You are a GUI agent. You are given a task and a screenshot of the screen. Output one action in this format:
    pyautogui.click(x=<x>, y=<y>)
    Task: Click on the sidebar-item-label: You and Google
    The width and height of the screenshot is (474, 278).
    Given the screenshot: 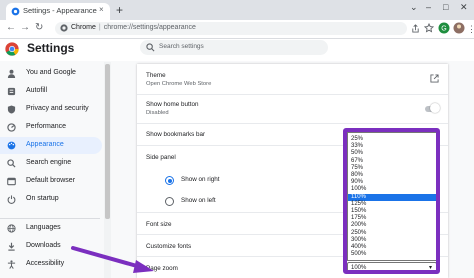 What is the action you would take?
    pyautogui.click(x=51, y=72)
    